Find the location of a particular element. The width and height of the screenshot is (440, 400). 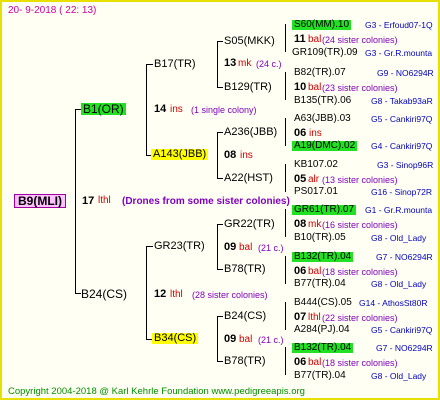

gen4-queen: B444(CS).05 is located at coordinates (323, 303).